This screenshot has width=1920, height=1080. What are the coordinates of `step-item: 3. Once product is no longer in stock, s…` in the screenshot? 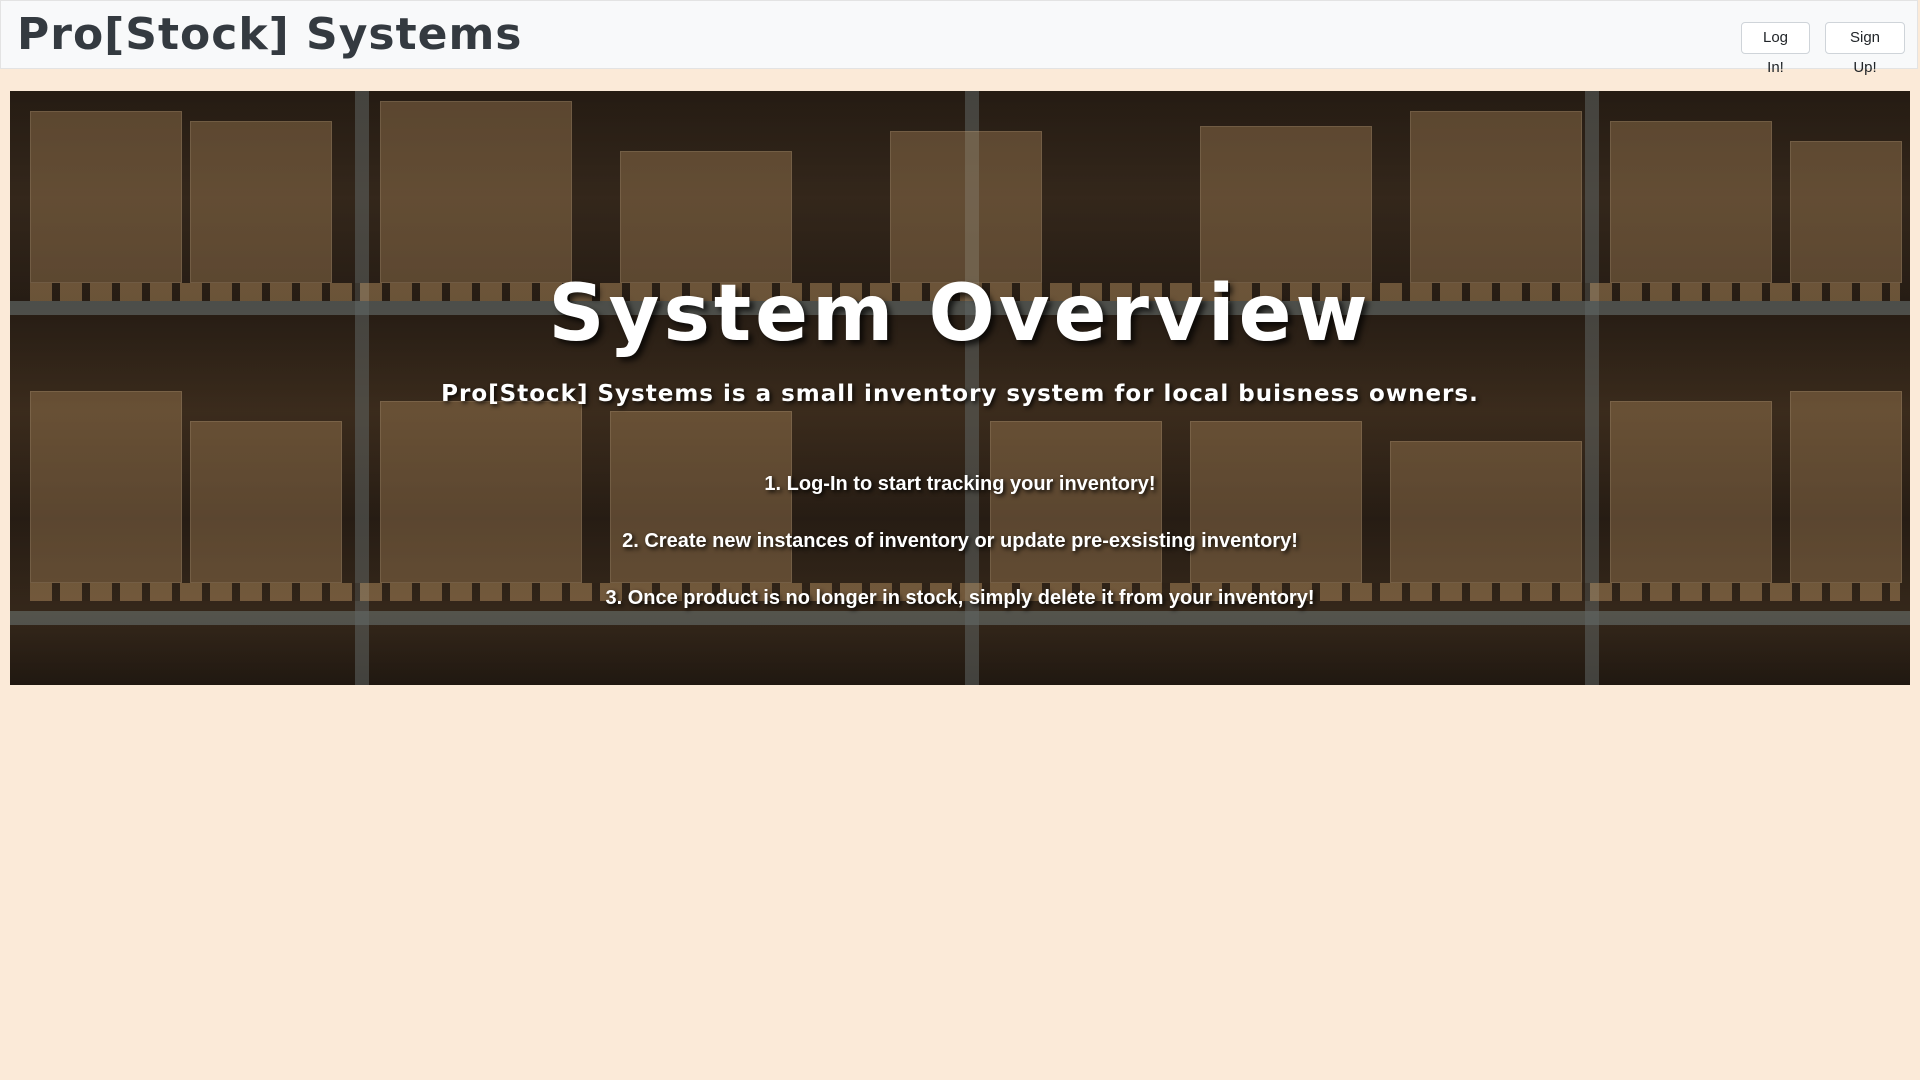 It's located at (960, 598).